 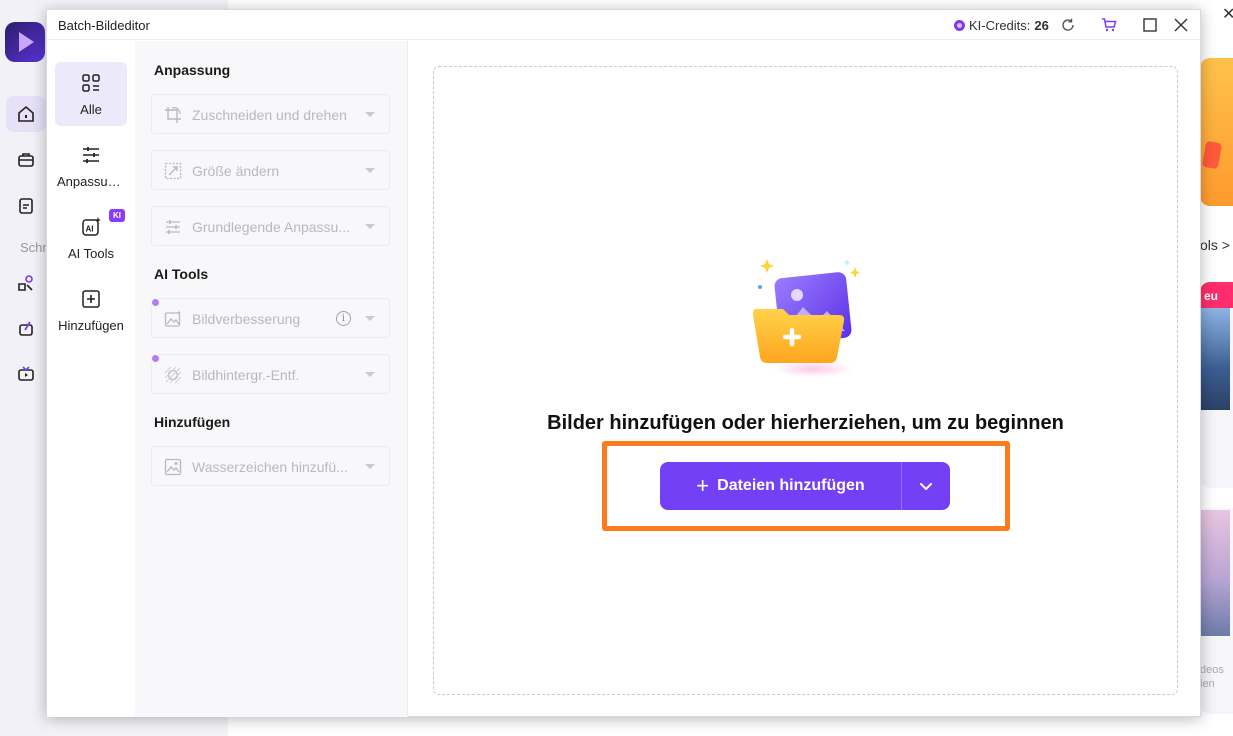 What do you see at coordinates (1207, 684) in the screenshot?
I see `card-caption-2: len` at bounding box center [1207, 684].